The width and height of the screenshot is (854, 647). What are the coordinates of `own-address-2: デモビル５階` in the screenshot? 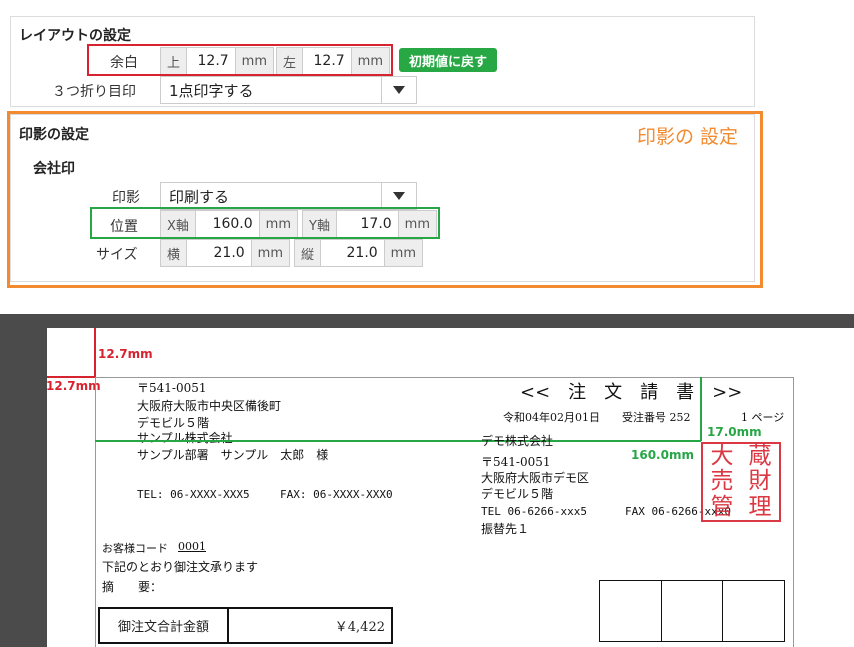 It's located at (517, 494).